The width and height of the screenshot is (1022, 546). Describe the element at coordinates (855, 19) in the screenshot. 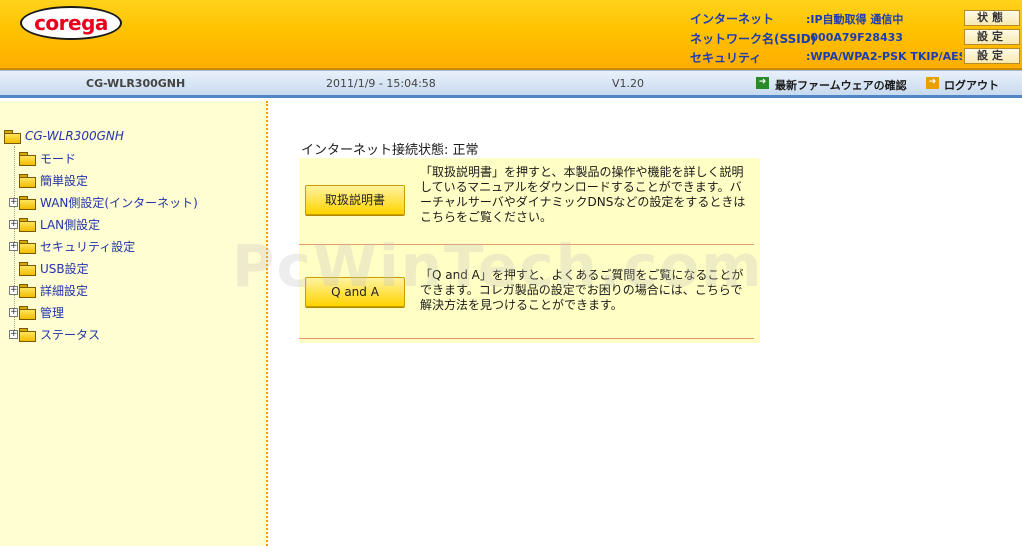

I see `internet-status-value: :IP自動取得 通信中` at that location.